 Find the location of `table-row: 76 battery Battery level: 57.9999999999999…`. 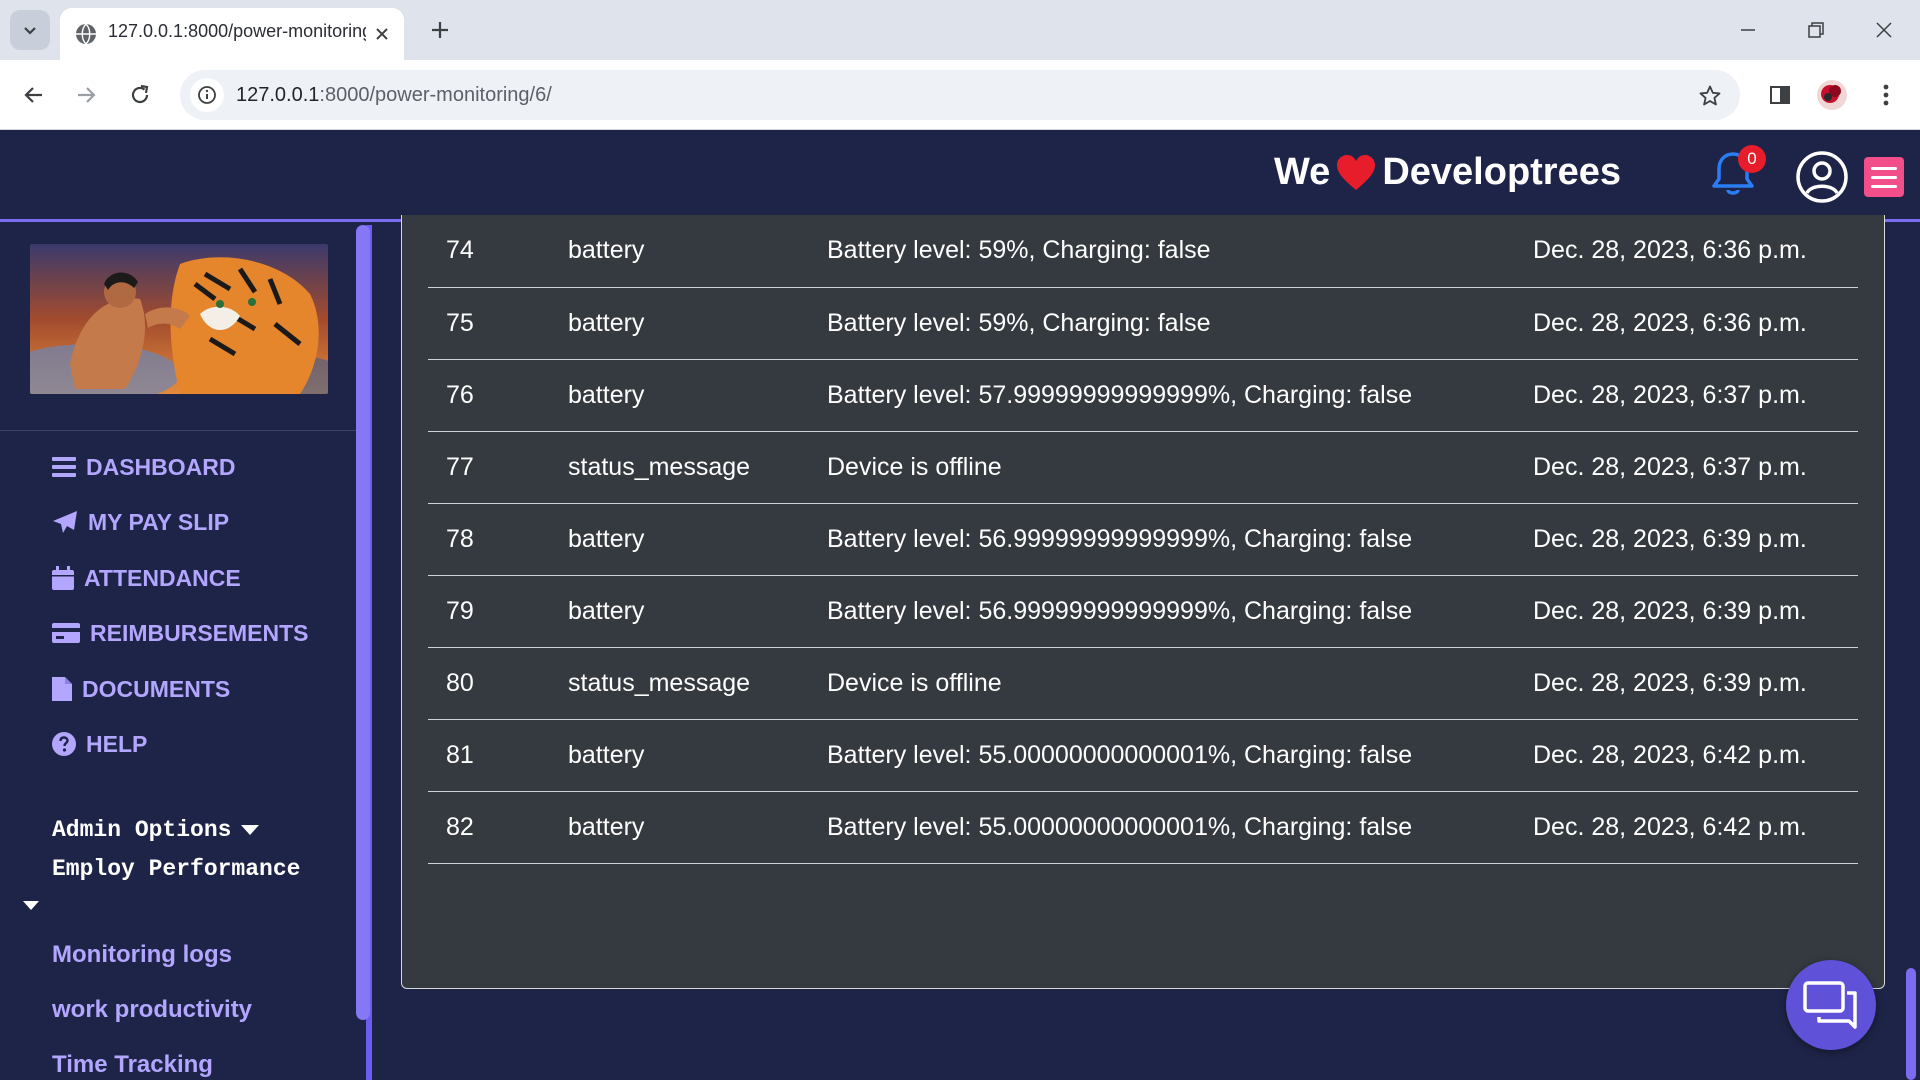

table-row: 76 battery Battery level: 57.9999999999999… is located at coordinates (1143, 395).